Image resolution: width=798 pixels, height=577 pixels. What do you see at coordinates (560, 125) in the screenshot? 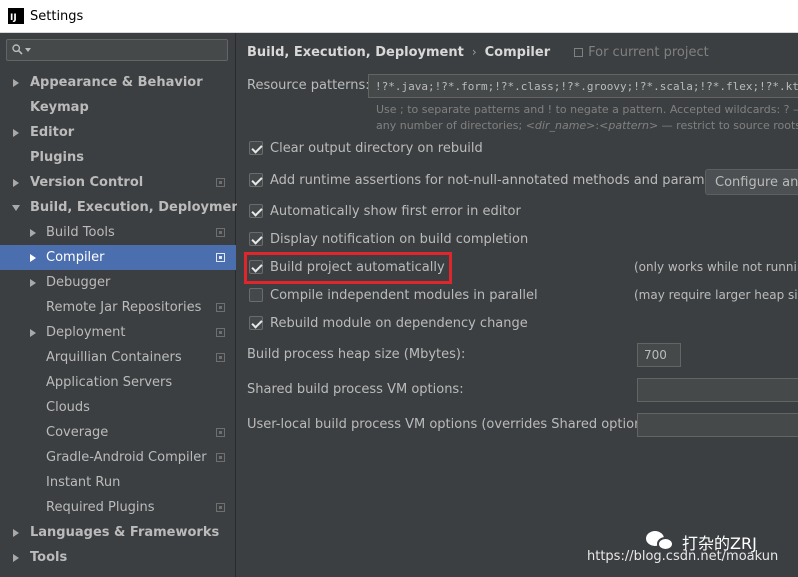
I see `hint-placeholder-dir: <dir_name>` at bounding box center [560, 125].